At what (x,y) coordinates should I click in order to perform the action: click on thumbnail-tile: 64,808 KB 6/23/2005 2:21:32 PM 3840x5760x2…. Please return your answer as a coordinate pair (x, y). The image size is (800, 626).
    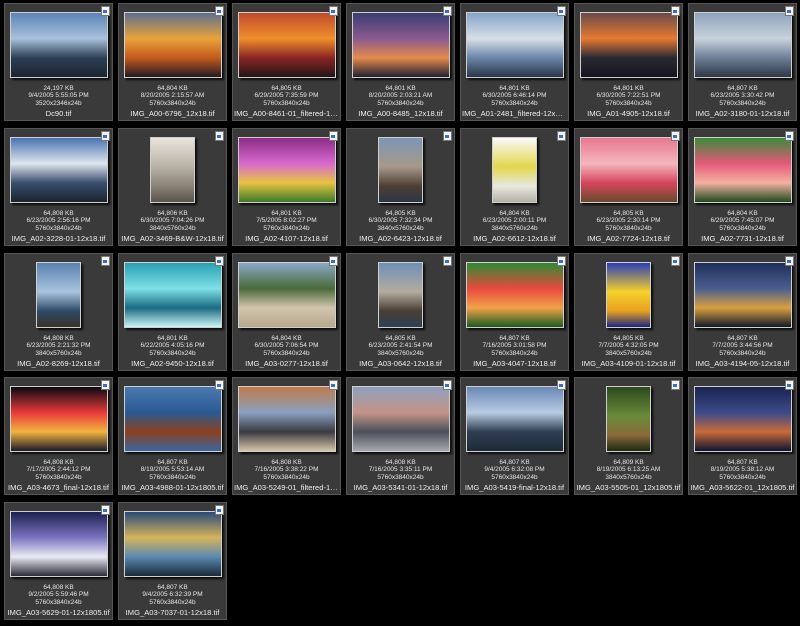
    Looking at the image, I should click on (58, 312).